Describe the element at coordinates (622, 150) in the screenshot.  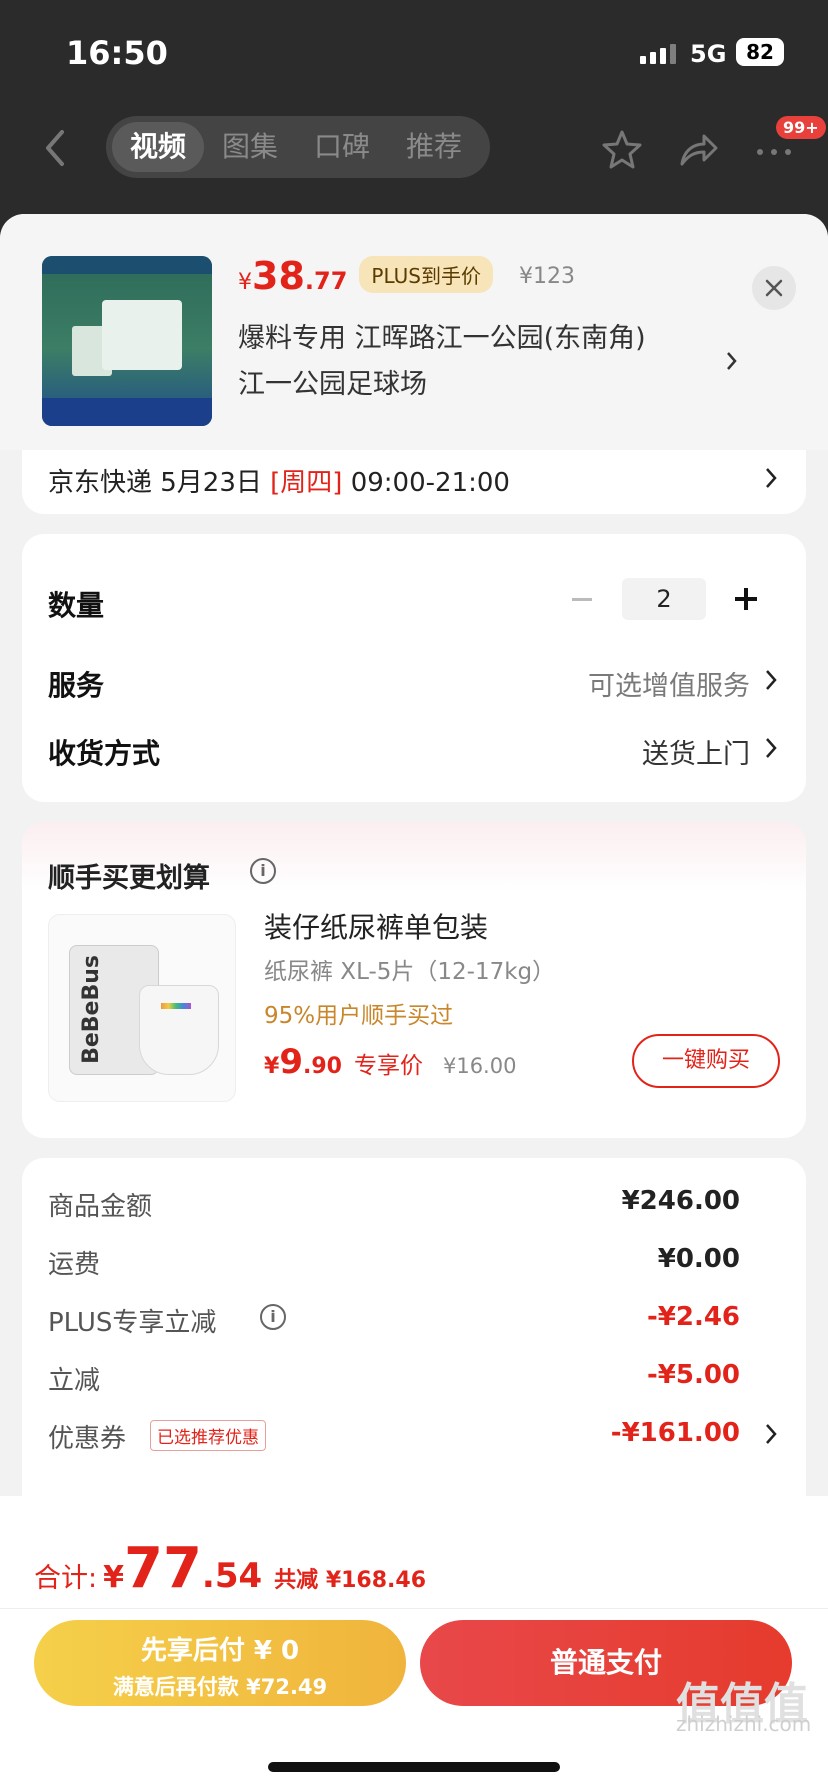
I see `star-icon` at that location.